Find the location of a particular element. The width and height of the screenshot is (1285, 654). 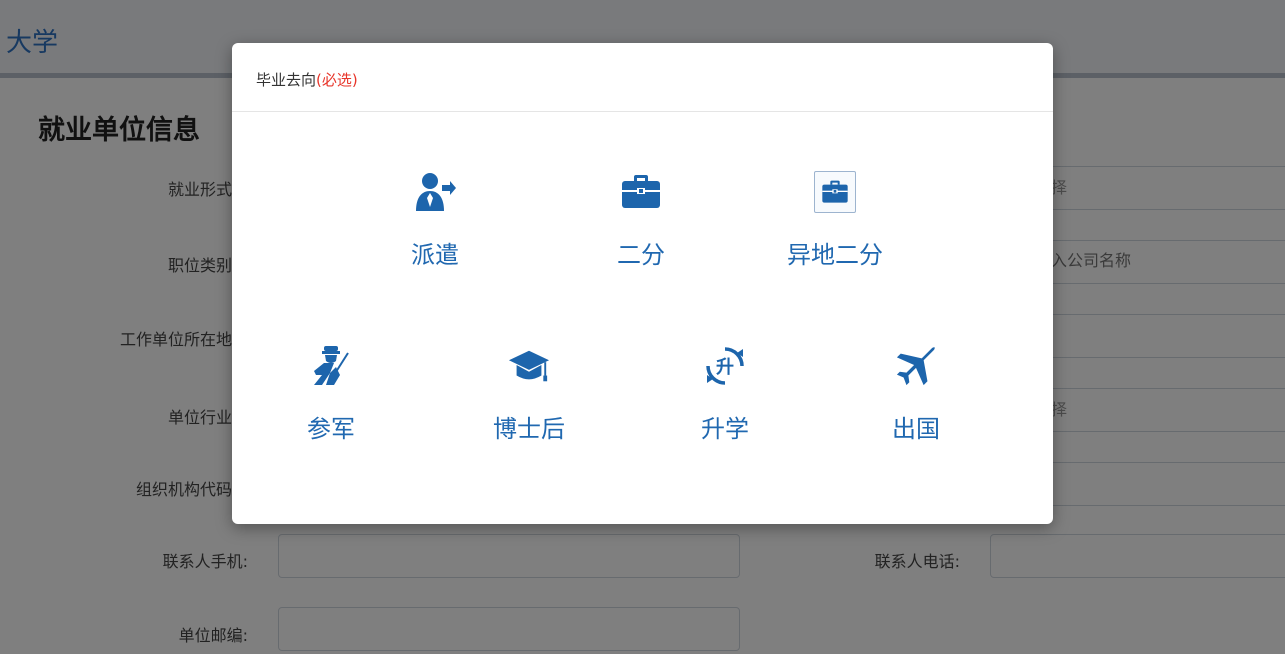

option-dispatch-label: 派遣 is located at coordinates (435, 255).